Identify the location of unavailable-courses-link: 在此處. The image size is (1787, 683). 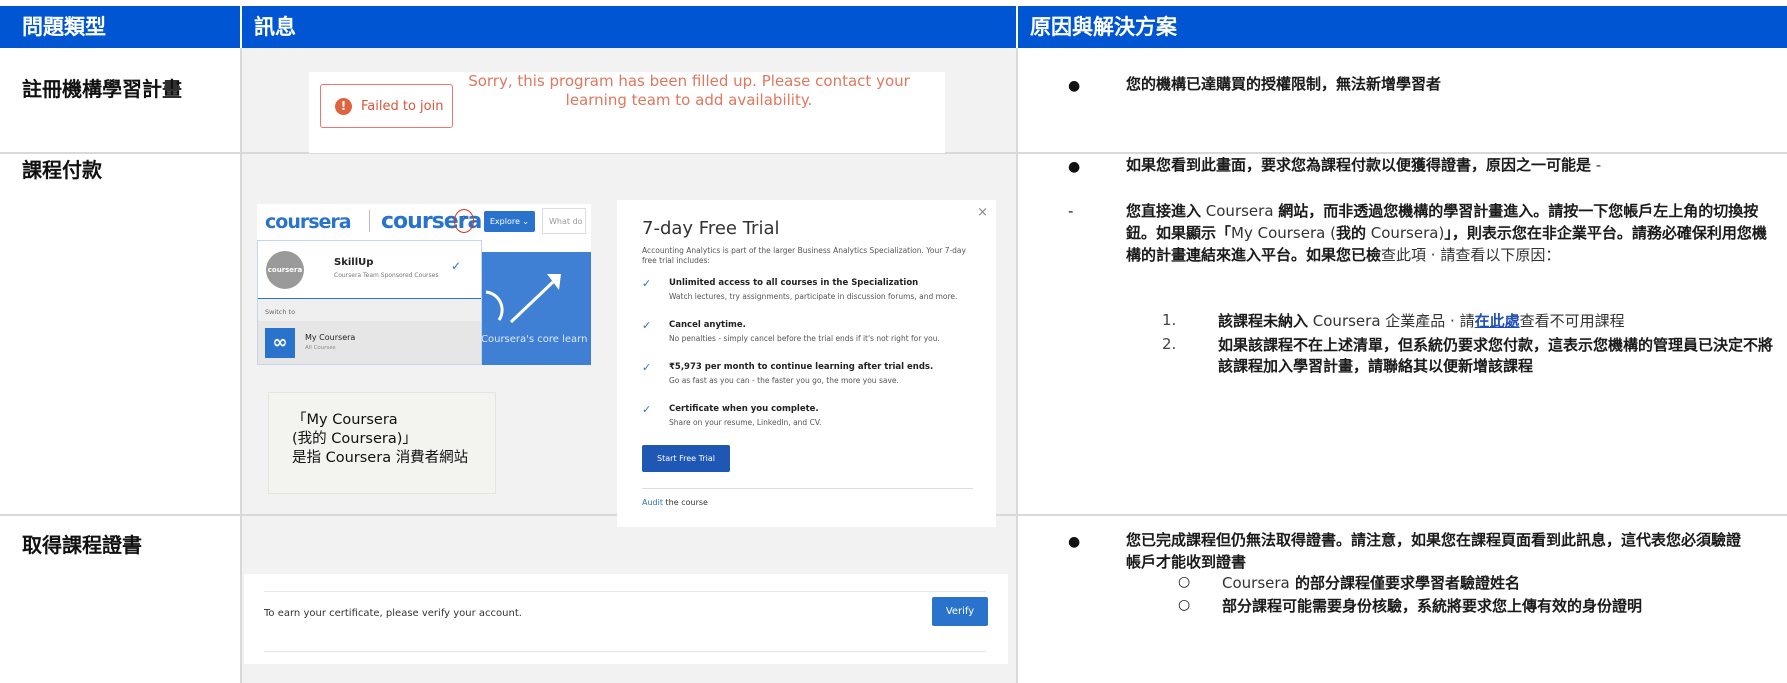
(1497, 321).